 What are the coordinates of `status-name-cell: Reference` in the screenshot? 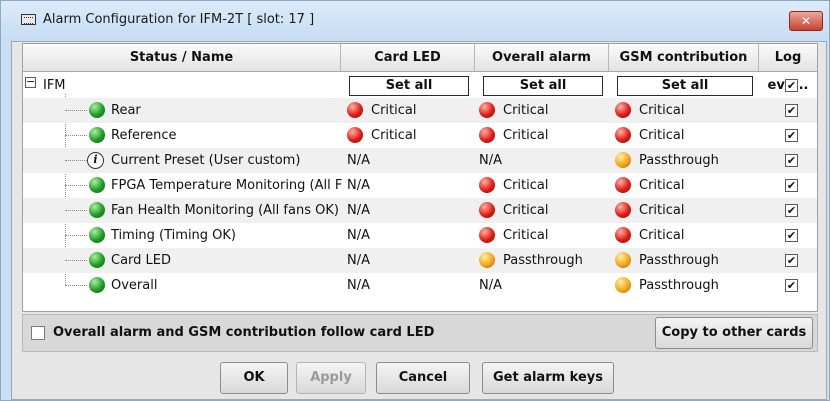 It's located at (212, 135).